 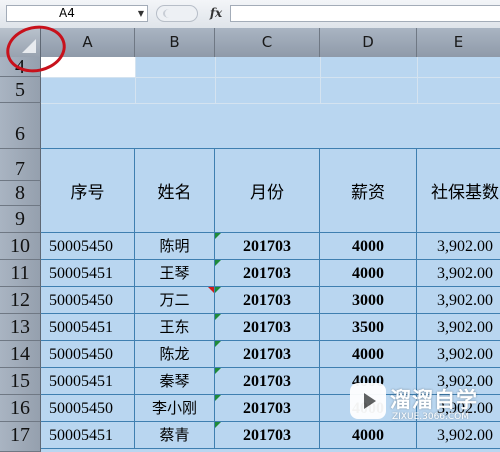 I want to click on row-header-label: 17, so click(x=20, y=435).